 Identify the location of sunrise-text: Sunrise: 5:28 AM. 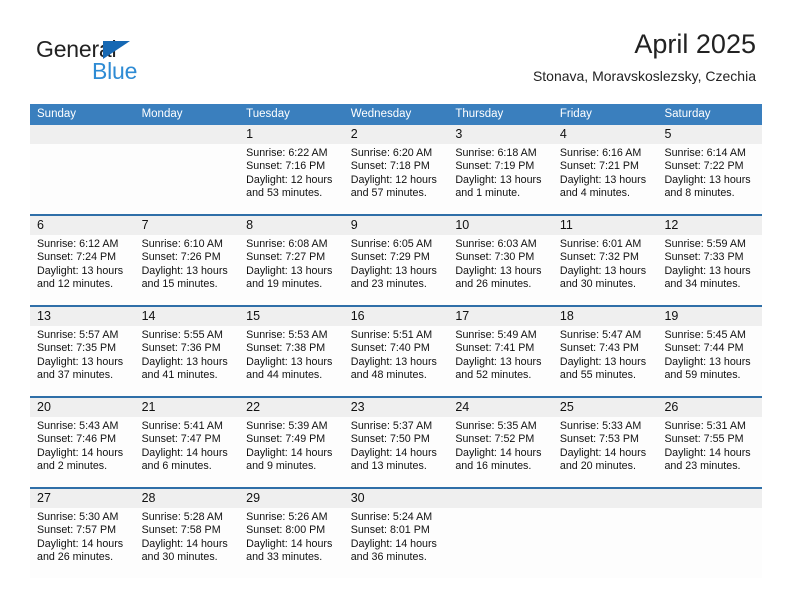
(182, 517).